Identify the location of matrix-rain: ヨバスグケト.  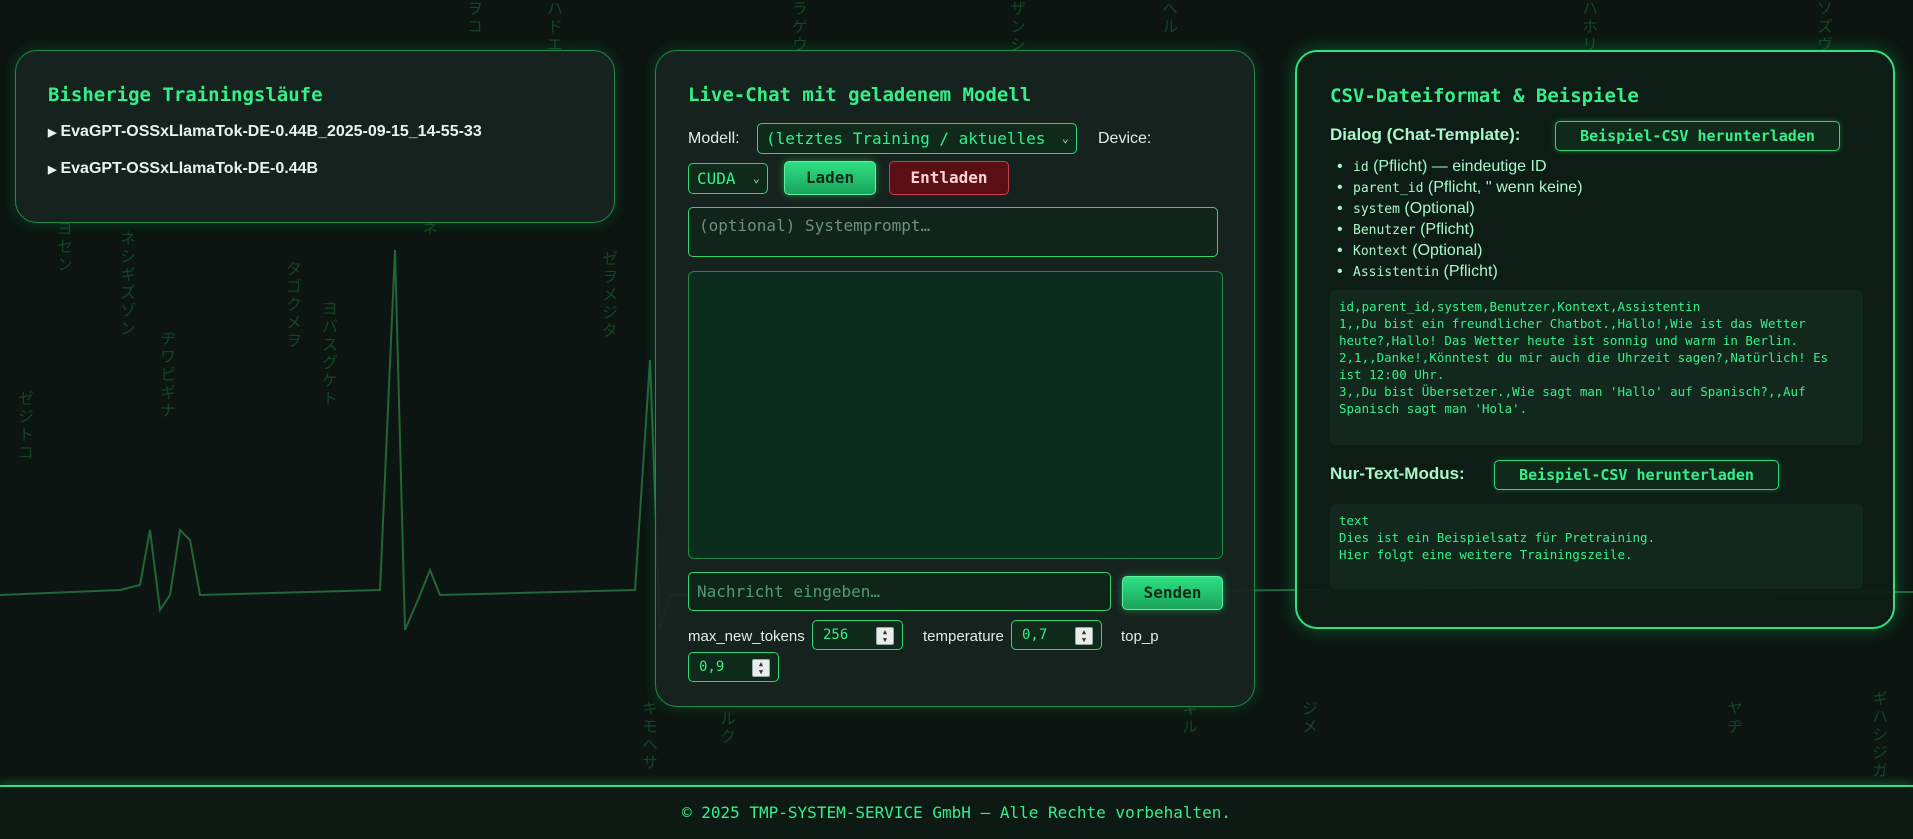
(328, 354).